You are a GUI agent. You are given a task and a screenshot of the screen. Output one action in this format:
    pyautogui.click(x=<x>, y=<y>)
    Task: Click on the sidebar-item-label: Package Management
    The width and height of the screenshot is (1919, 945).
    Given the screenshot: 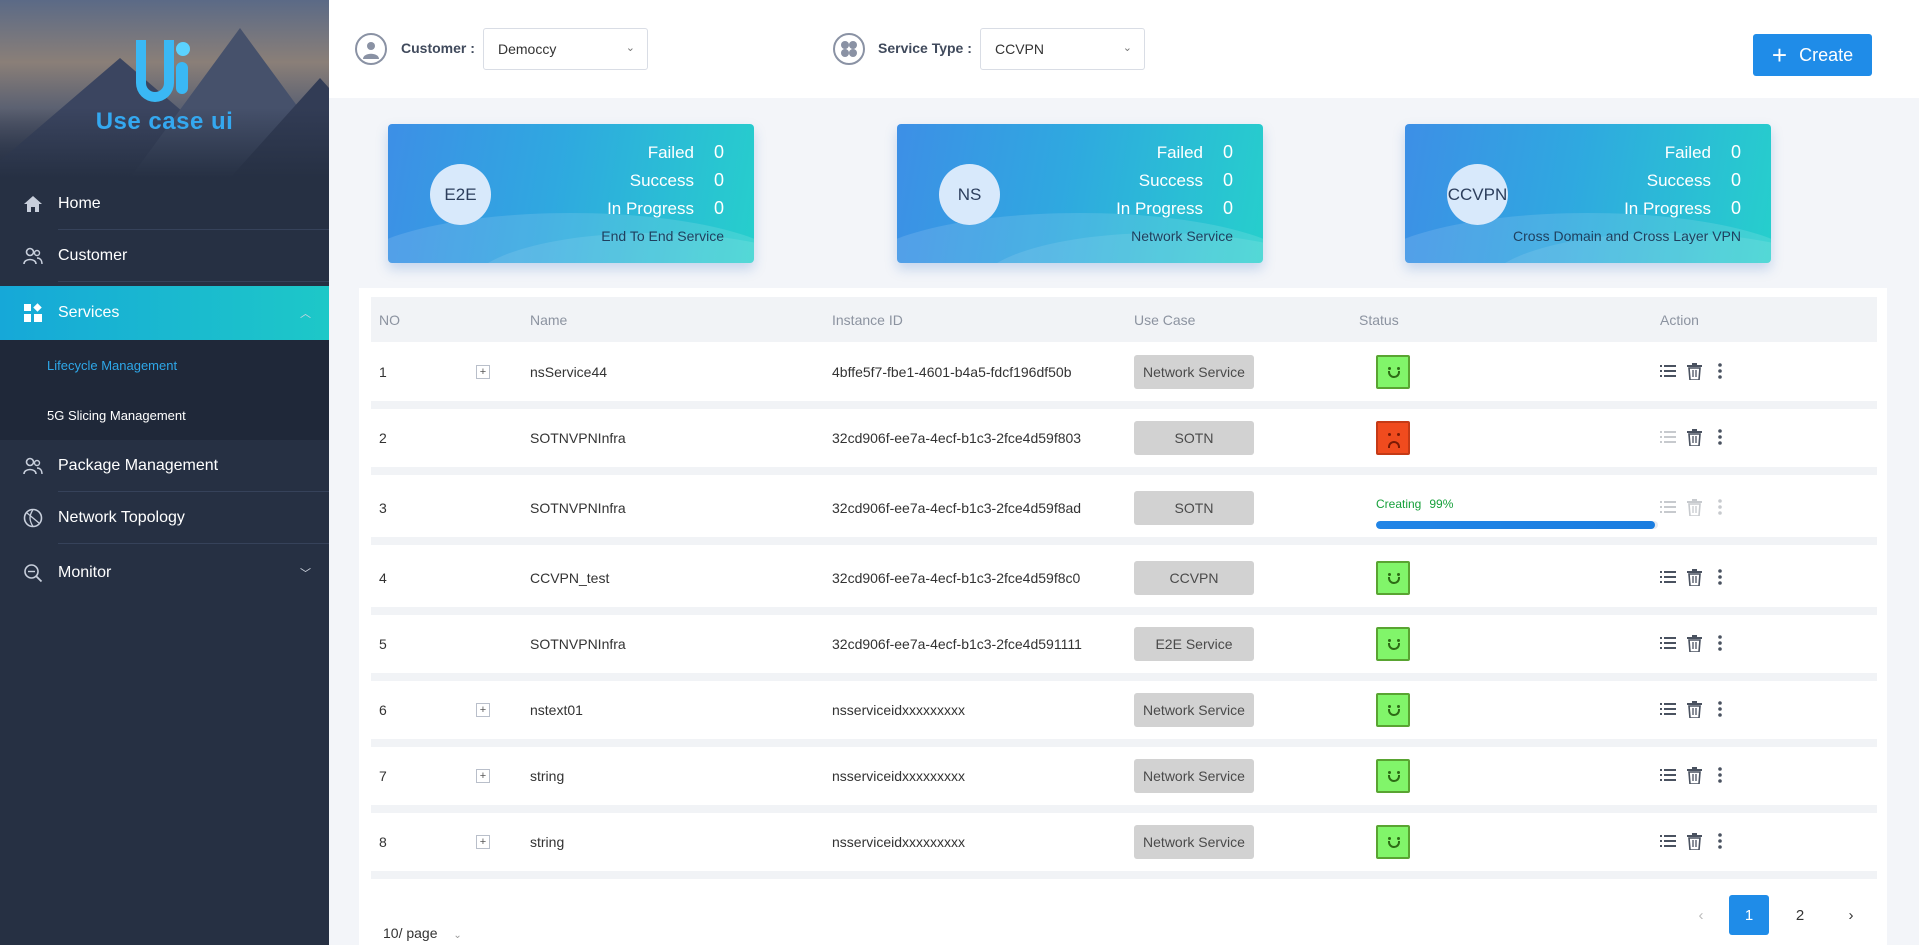 What is the action you would take?
    pyautogui.click(x=138, y=465)
    